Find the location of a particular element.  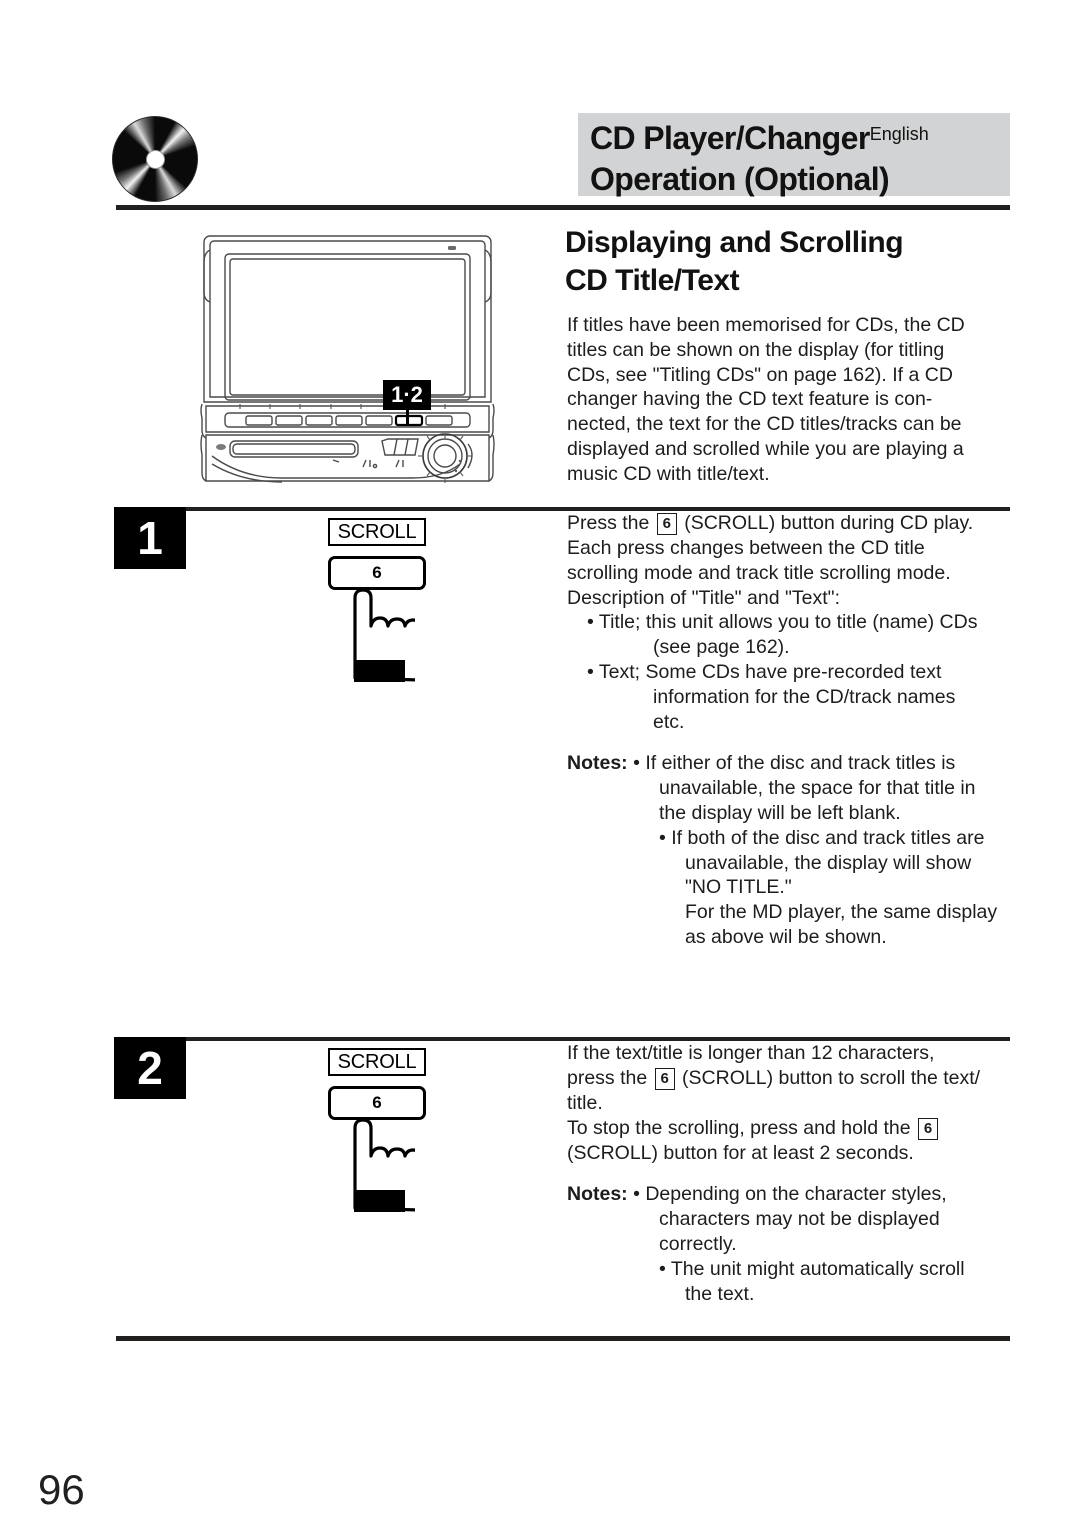

footer-divider is located at coordinates (563, 1338).